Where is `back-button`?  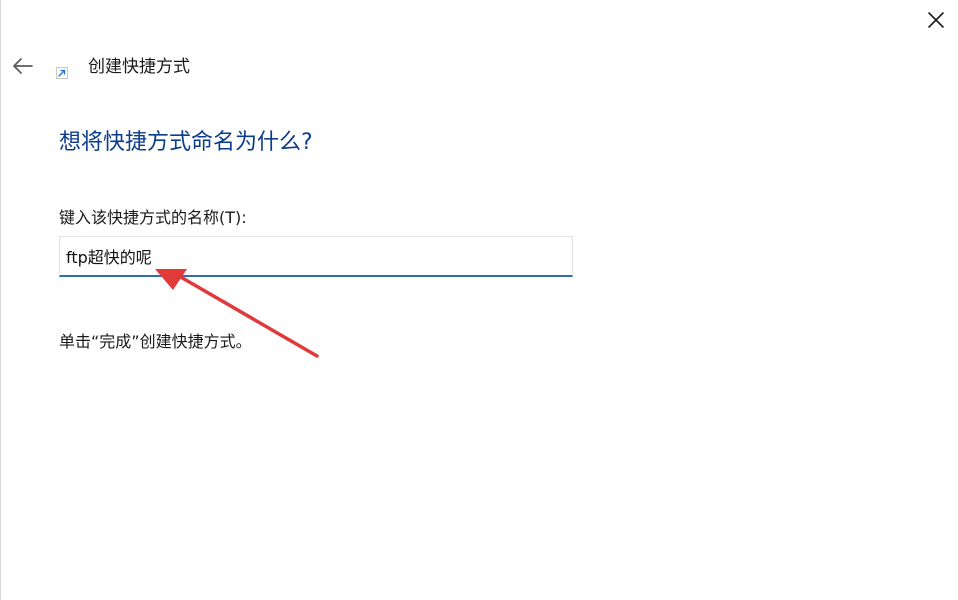
back-button is located at coordinates (23, 66).